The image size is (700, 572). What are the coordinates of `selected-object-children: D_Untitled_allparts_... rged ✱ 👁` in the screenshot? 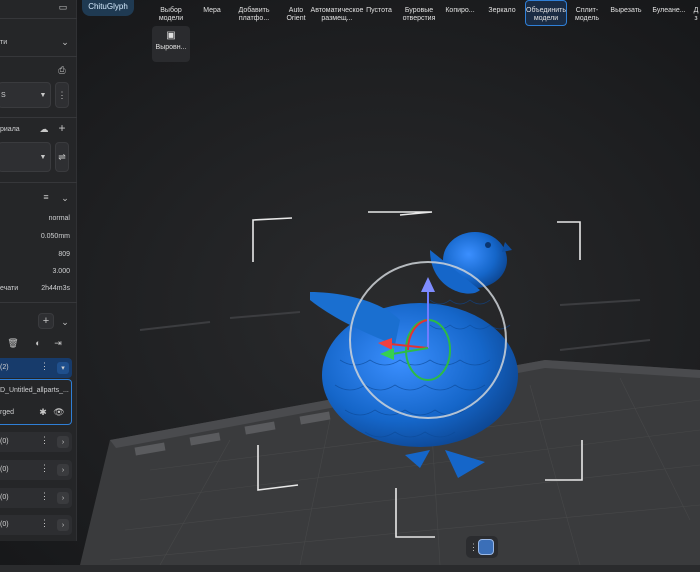 It's located at (36, 402).